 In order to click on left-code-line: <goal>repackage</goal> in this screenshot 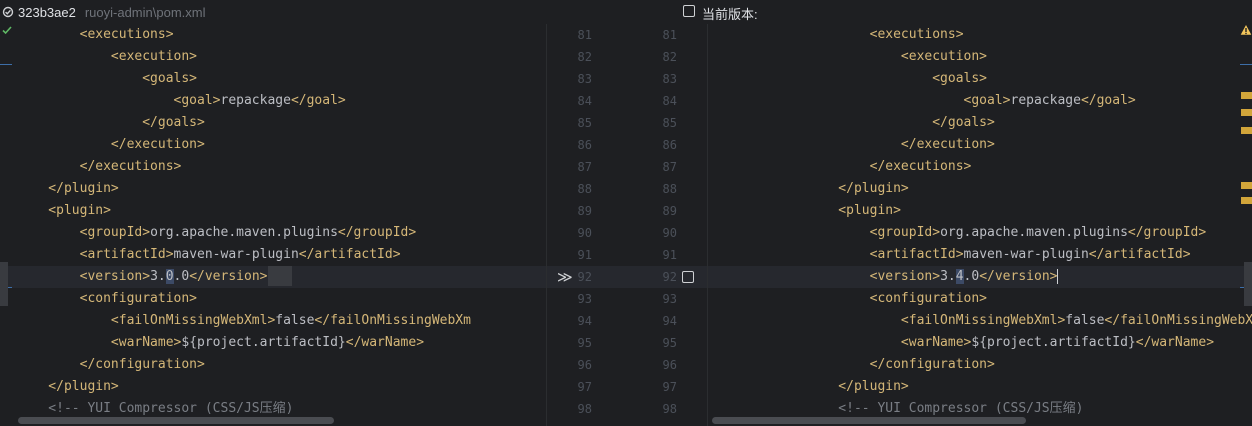, I will do `click(273, 101)`.